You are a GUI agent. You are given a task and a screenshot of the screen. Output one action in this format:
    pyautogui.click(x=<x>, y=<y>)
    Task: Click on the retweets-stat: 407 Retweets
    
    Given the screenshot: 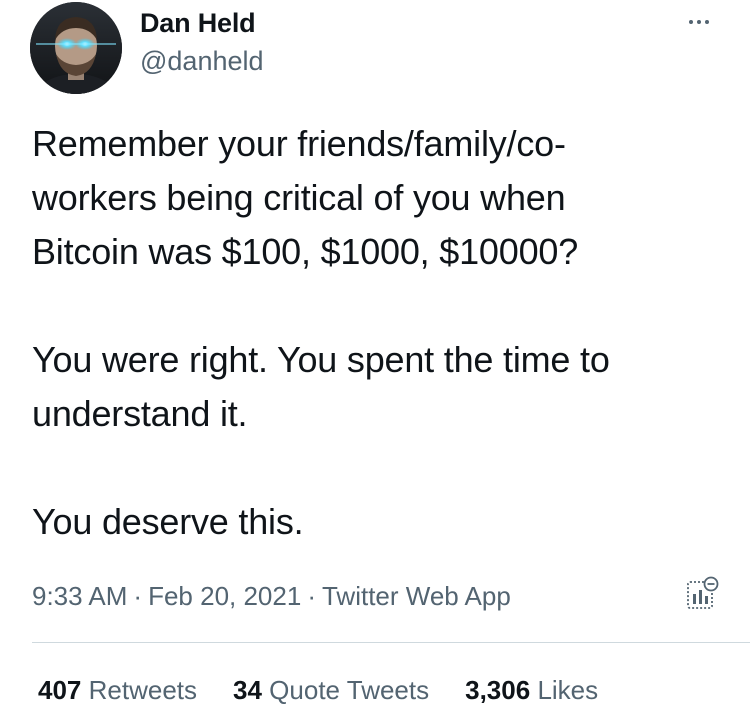 What is the action you would take?
    pyautogui.click(x=117, y=690)
    